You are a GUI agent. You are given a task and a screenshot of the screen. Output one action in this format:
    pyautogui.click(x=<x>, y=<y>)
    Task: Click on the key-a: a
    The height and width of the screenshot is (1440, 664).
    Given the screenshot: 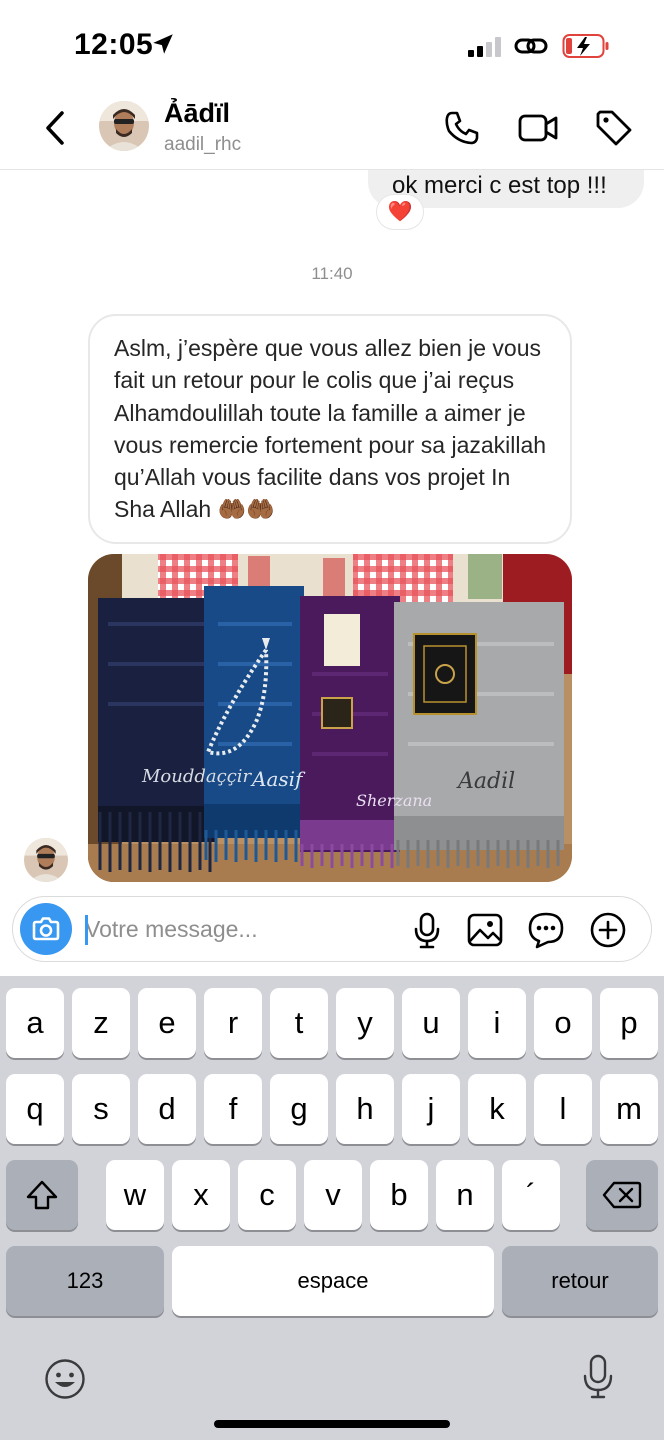 What is the action you would take?
    pyautogui.click(x=35, y=1023)
    